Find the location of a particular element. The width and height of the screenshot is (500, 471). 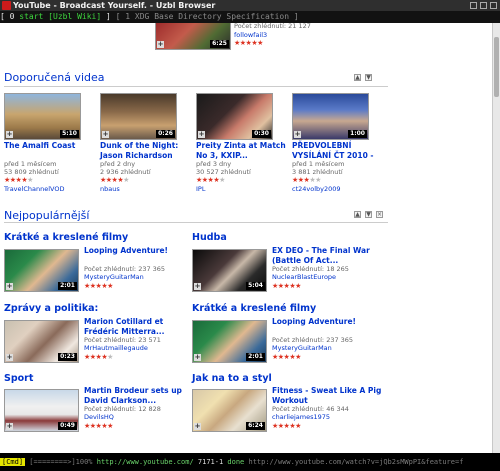

video-user: MrHautmaillegaude is located at coordinates (116, 348).